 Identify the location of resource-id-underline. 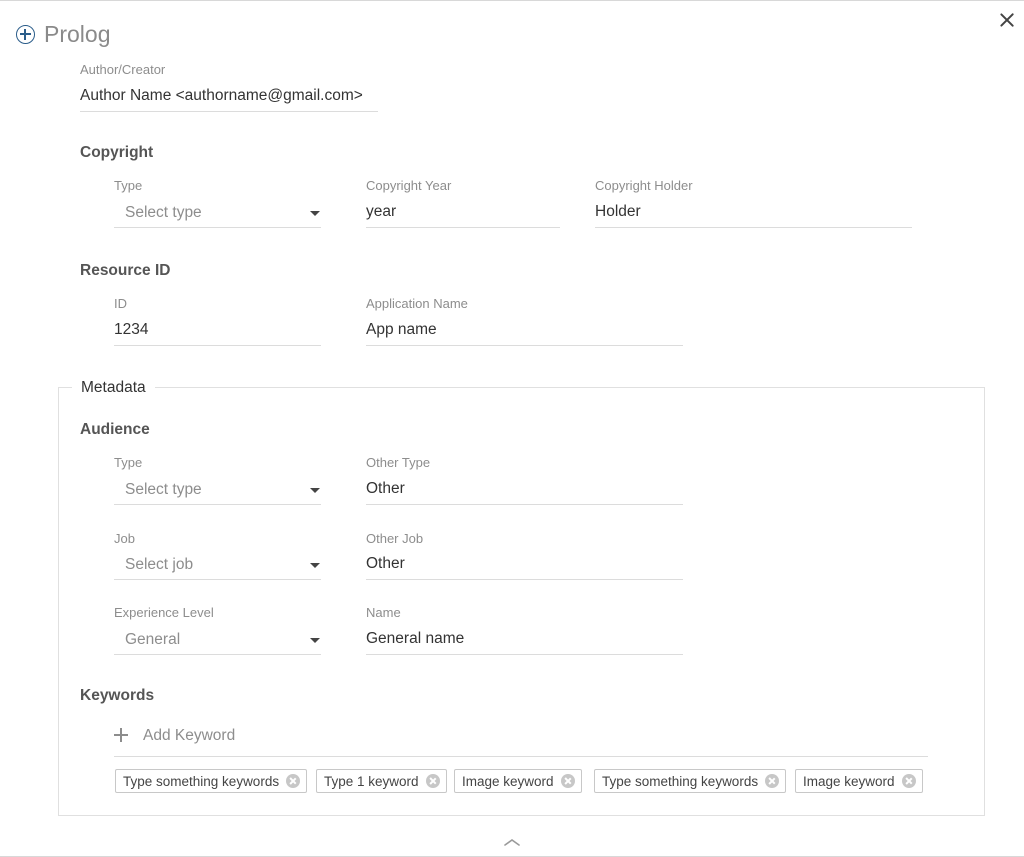
(217, 345).